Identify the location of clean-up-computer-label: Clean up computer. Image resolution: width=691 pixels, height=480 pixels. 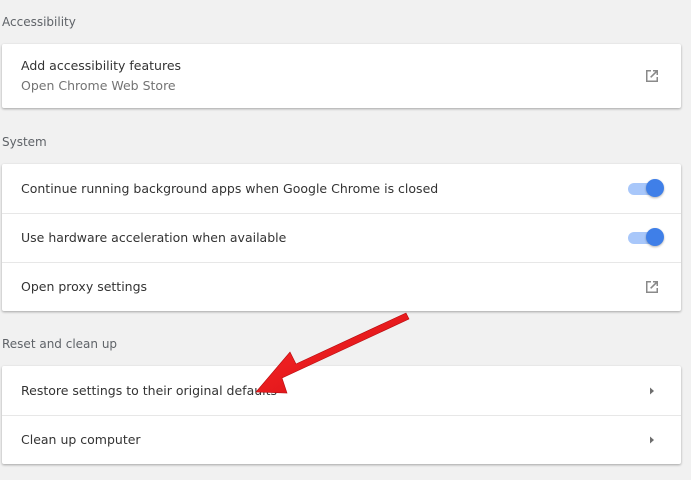
(81, 439).